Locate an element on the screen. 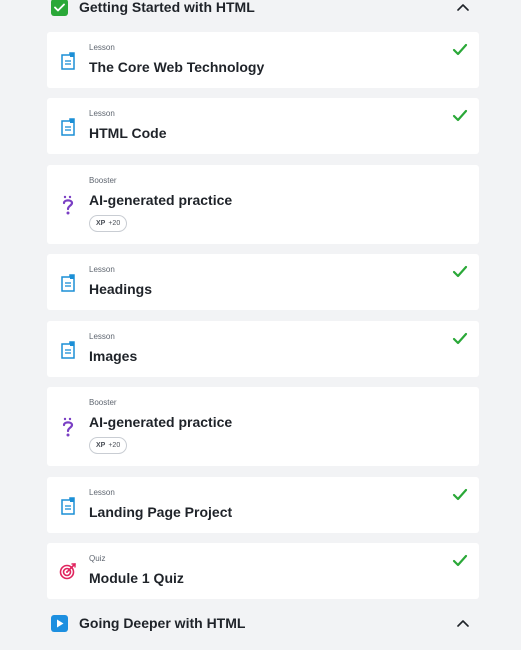  module-title: Going Deeper with HTML is located at coordinates (162, 623).